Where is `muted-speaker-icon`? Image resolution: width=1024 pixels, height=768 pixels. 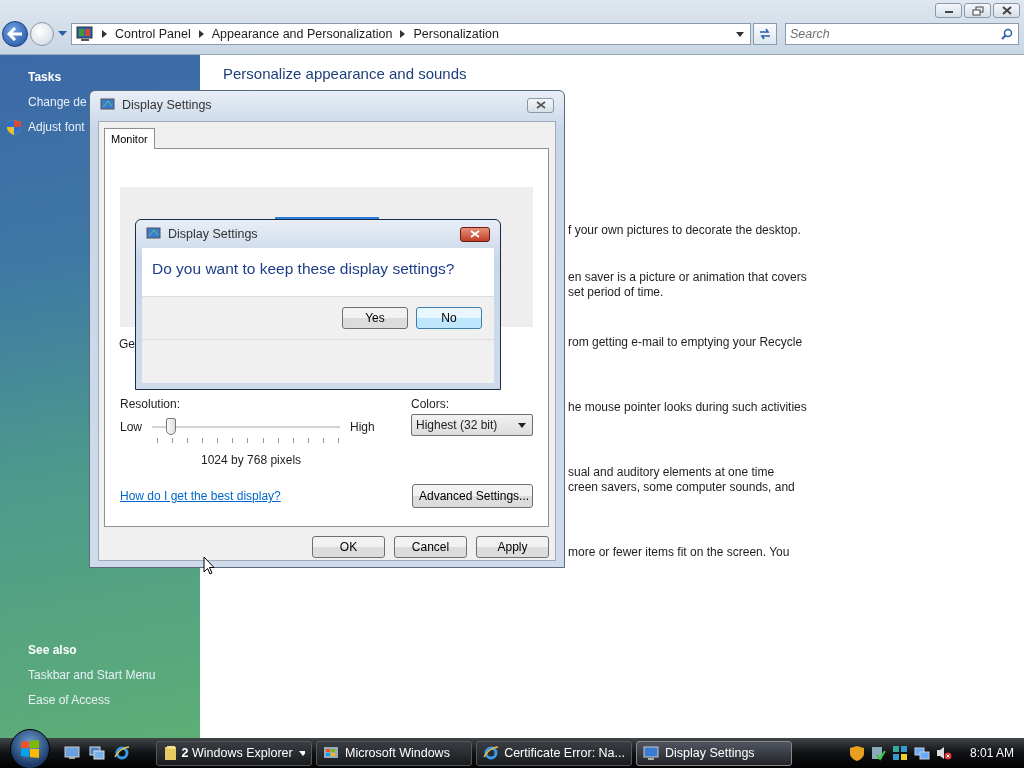
muted-speaker-icon is located at coordinates (943, 753).